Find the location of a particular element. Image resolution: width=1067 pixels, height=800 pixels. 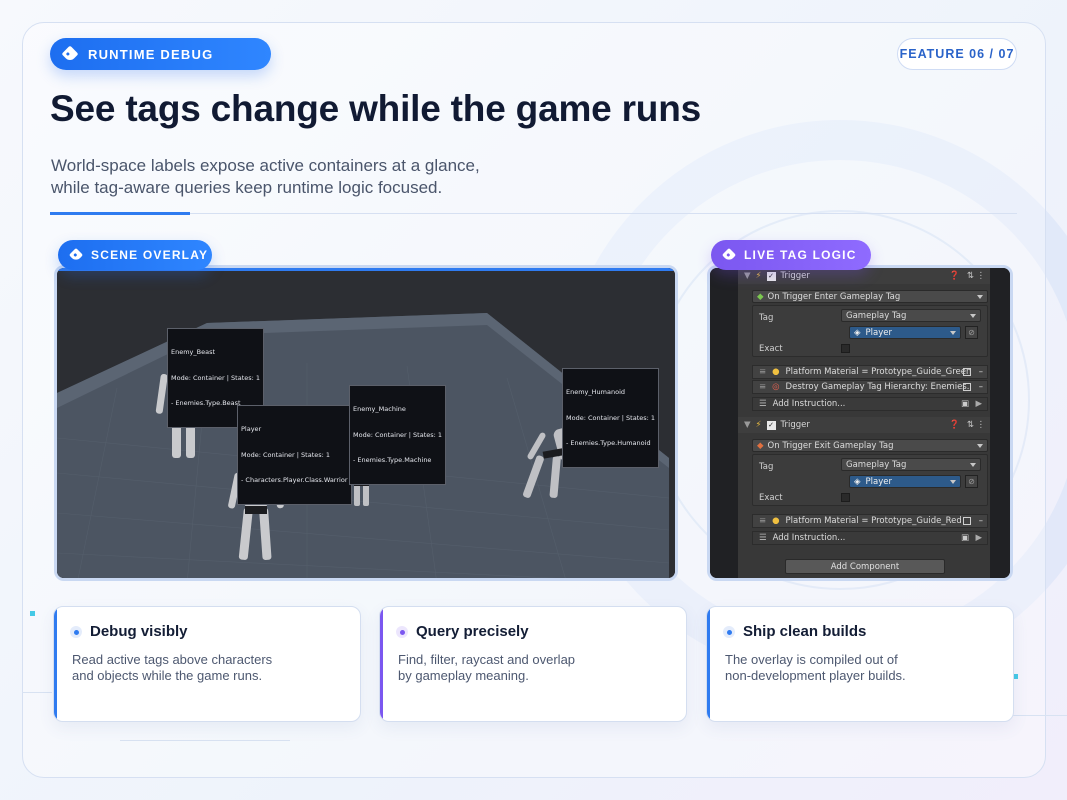

instruction-text: Platform Material = Prototype_Guide_Red is located at coordinates (873, 521).